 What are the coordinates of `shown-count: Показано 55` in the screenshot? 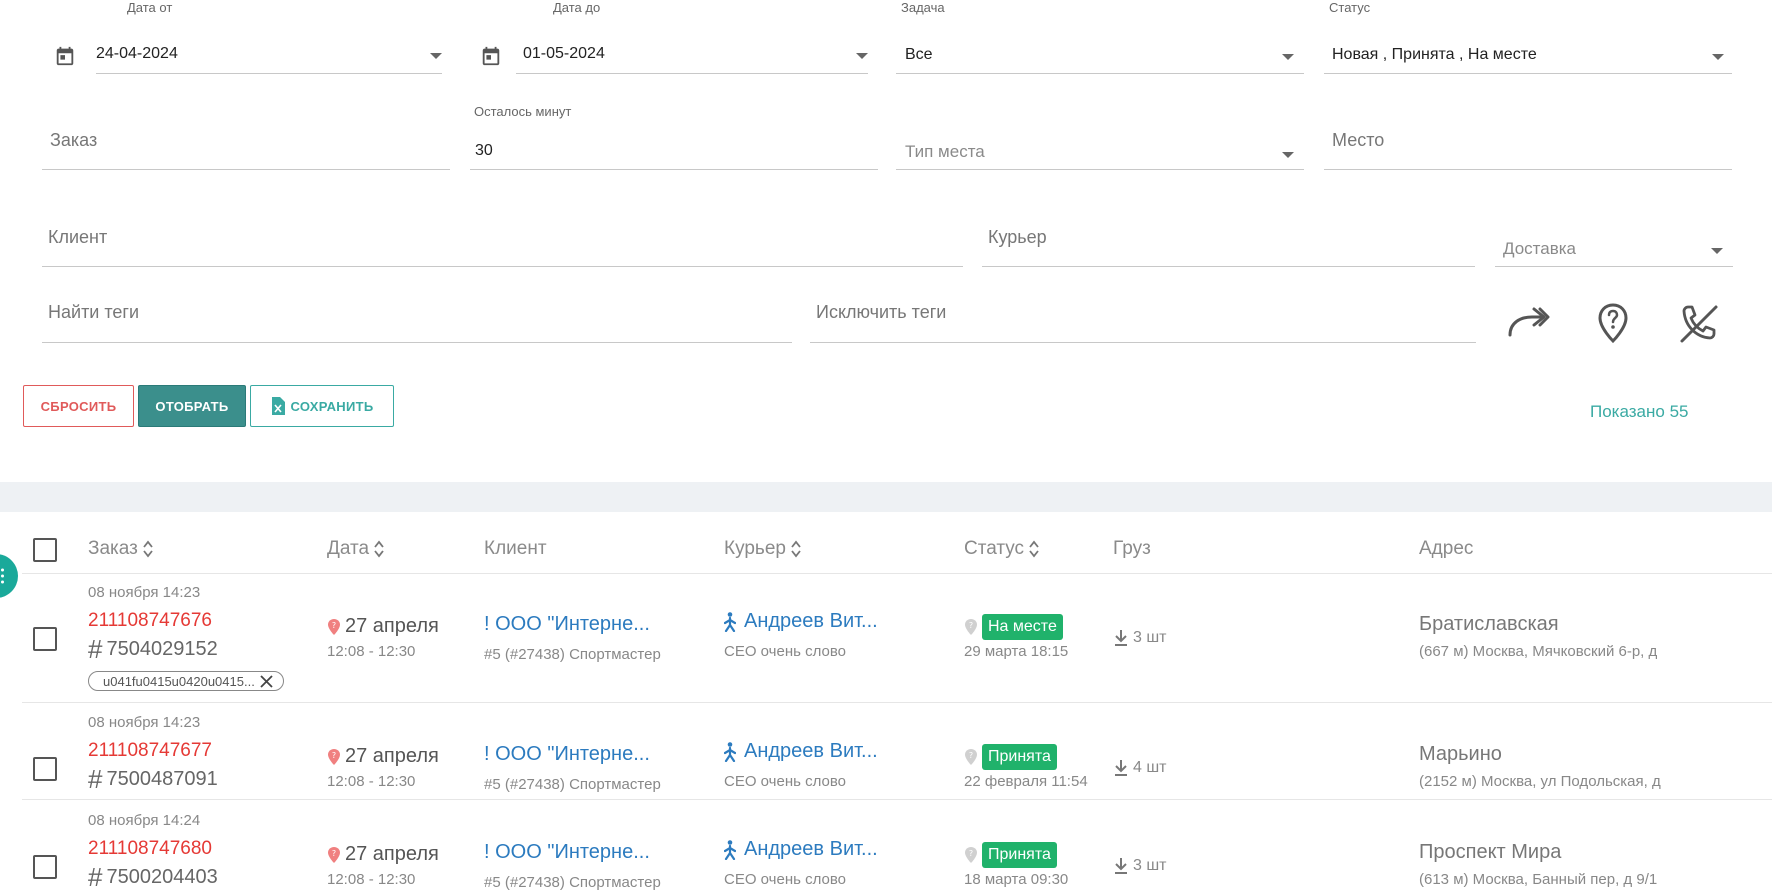 It's located at (1639, 411).